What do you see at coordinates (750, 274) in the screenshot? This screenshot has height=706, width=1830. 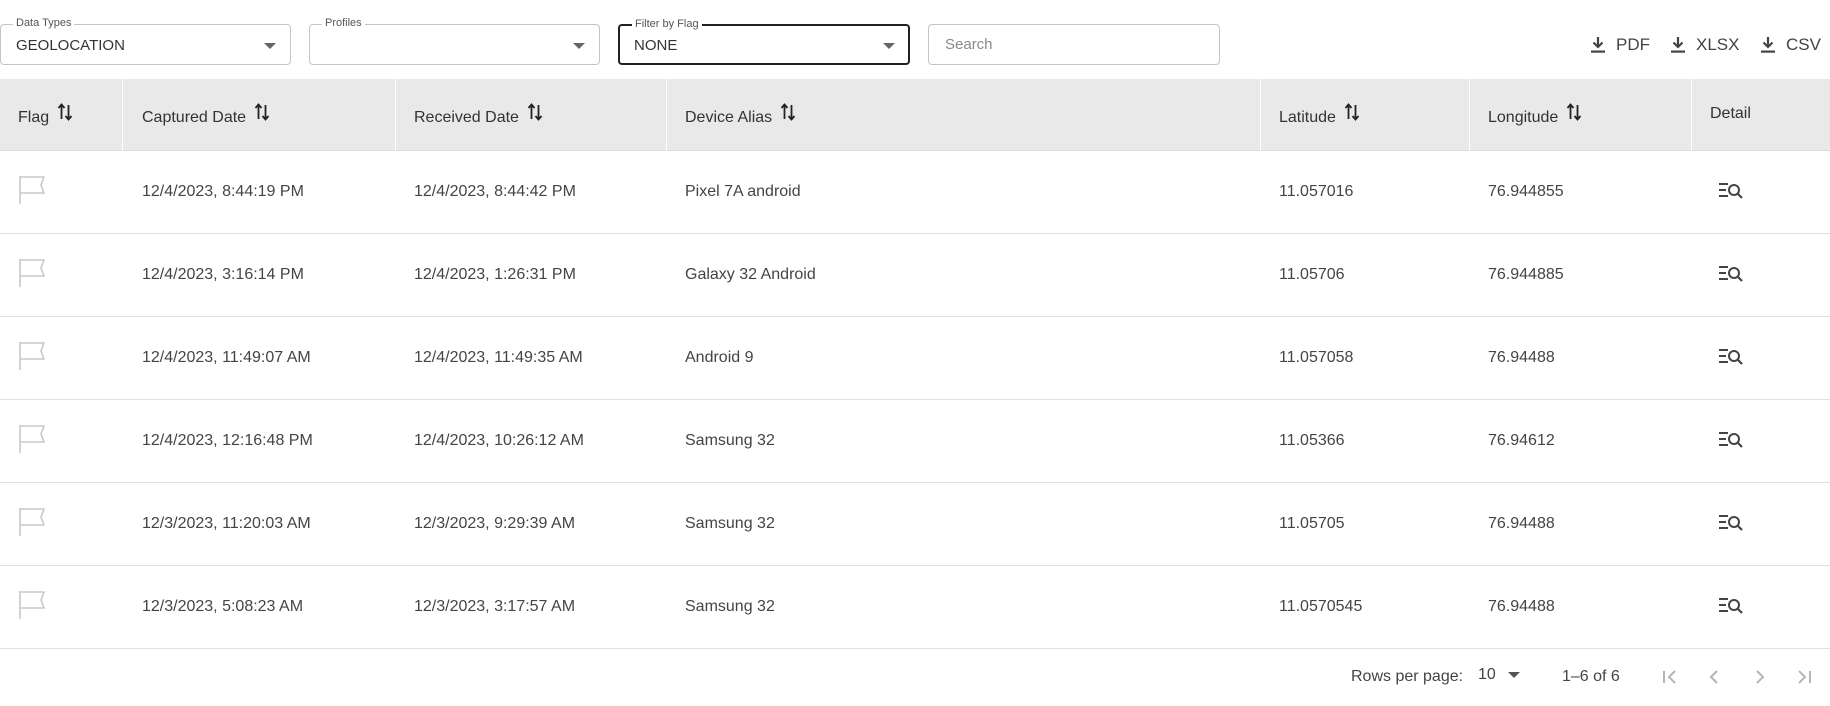 I see `cell-device-alias: Galaxy 32 Android` at bounding box center [750, 274].